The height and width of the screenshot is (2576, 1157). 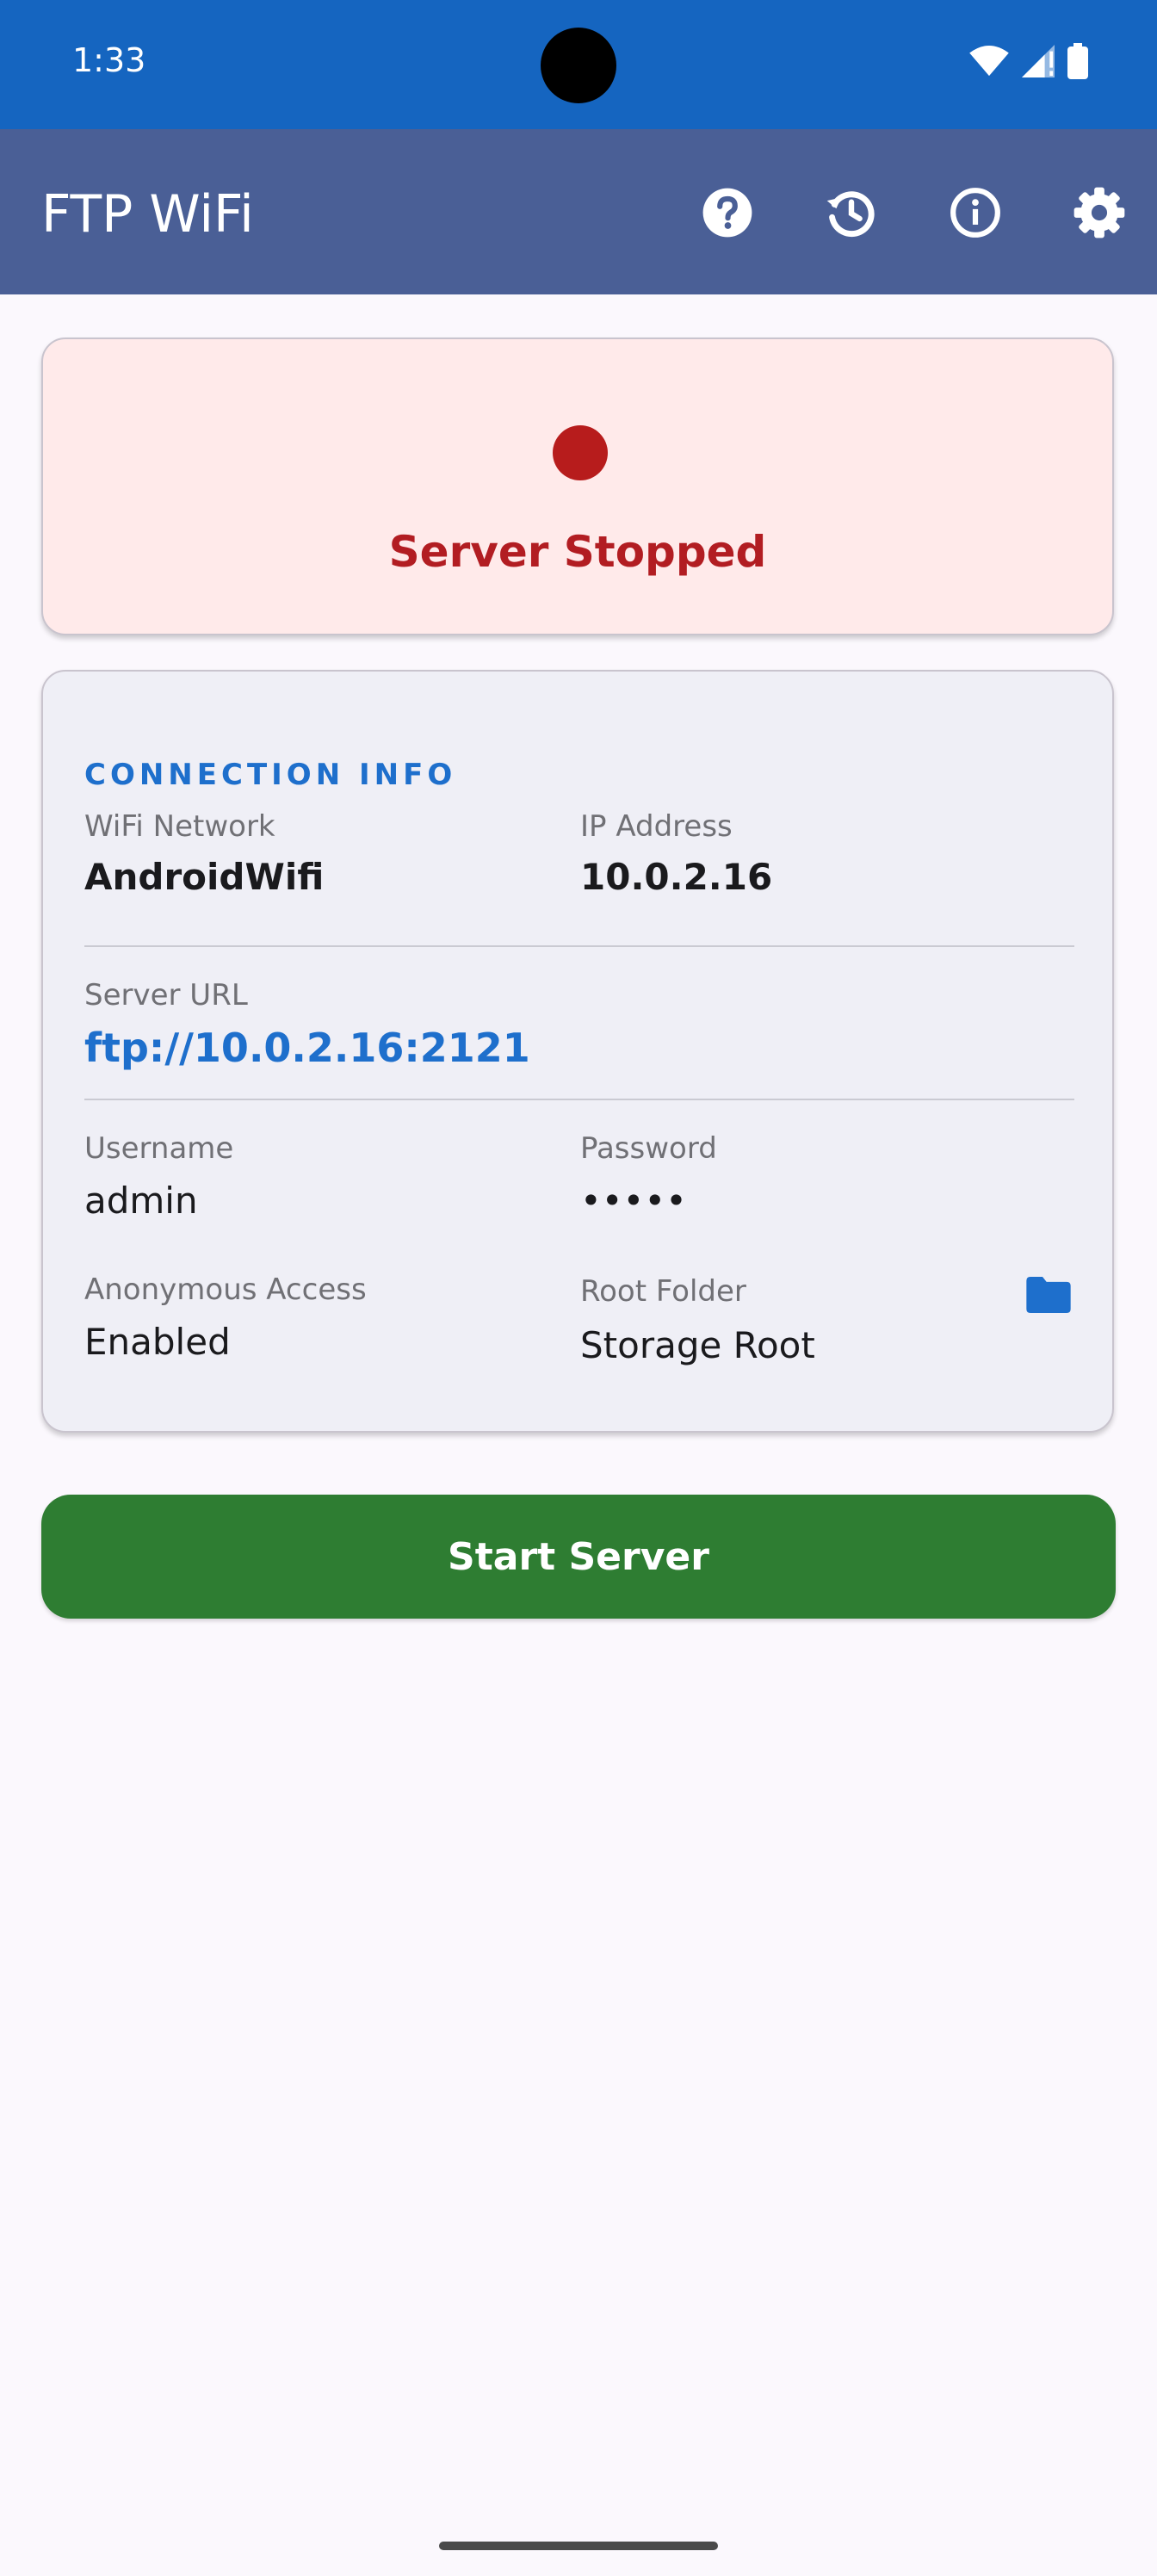 I want to click on server-status-text: Server Stopped, so click(x=578, y=552).